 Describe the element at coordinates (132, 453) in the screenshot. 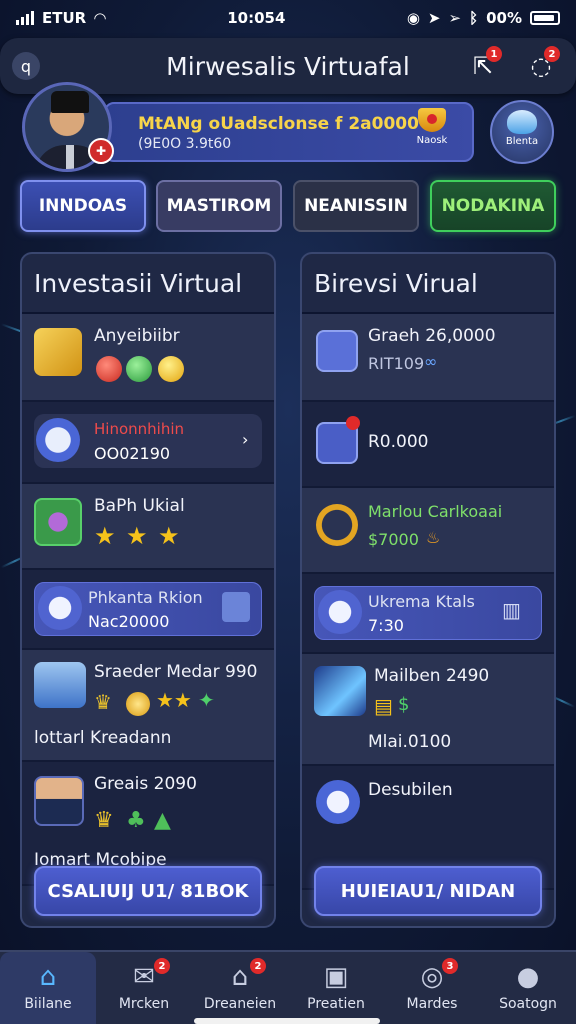

I see `item-value: OO02190` at that location.